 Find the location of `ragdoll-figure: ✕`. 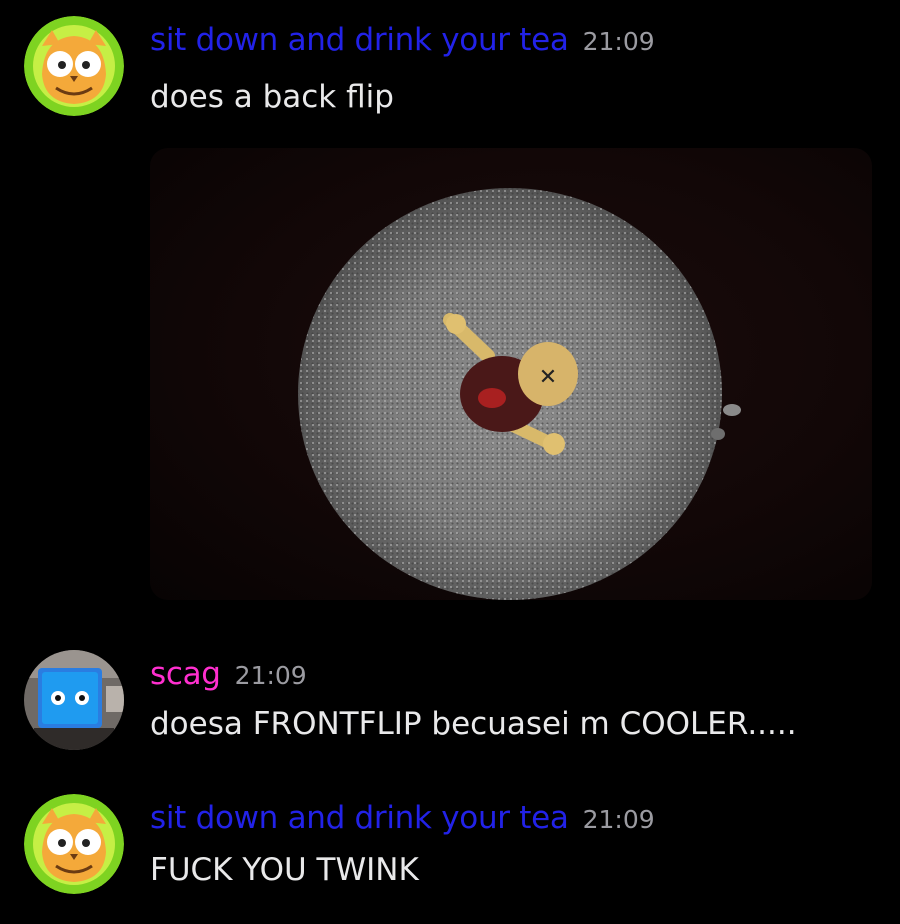

ragdoll-figure: ✕ is located at coordinates (592, 384).